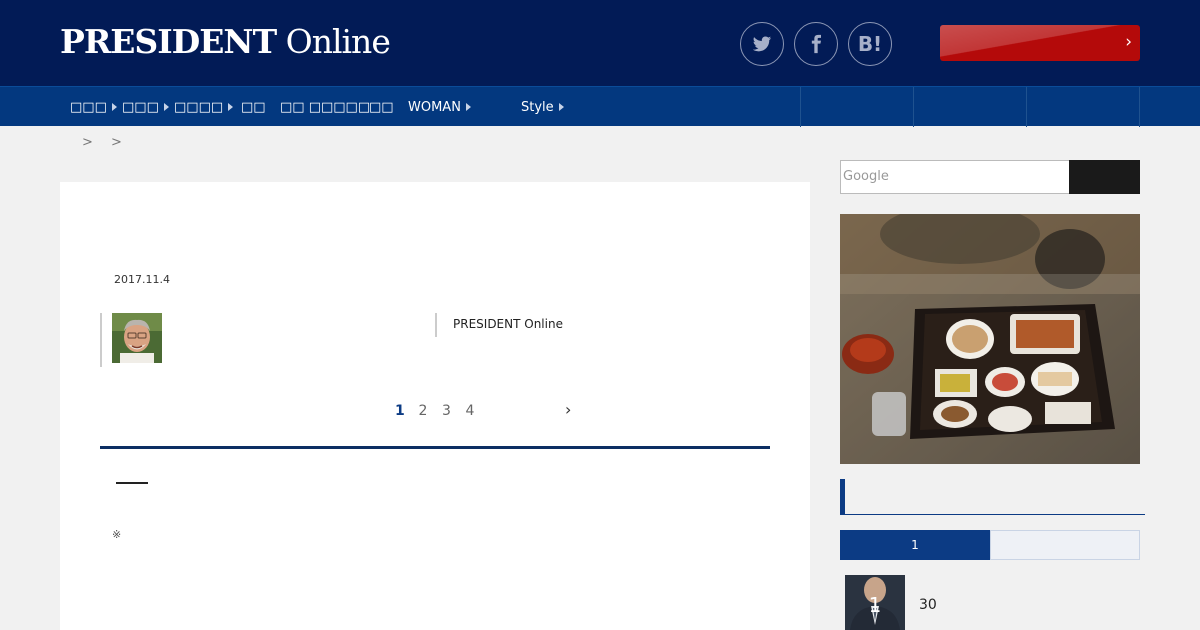 The width and height of the screenshot is (1200, 630). I want to click on site-logo: PRESIDENT Online, so click(225, 41).